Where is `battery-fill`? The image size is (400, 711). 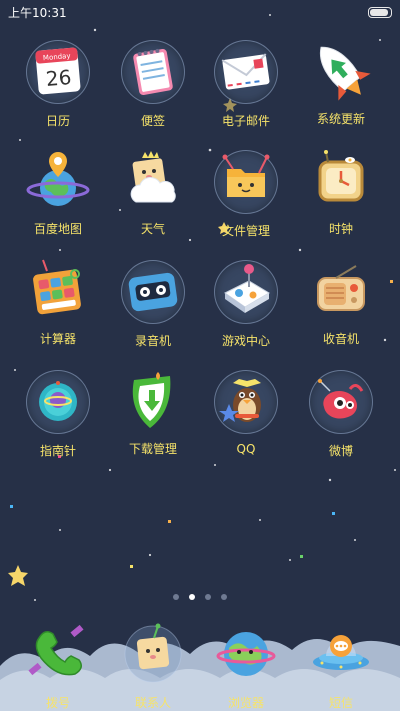 battery-fill is located at coordinates (379, 12).